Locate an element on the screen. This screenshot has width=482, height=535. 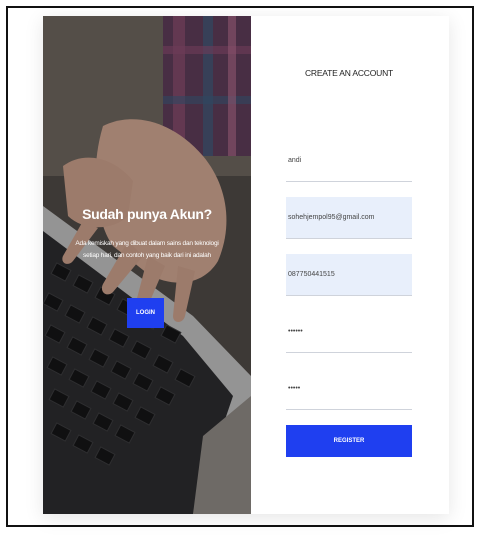
password-field: •••••• is located at coordinates (349, 332).